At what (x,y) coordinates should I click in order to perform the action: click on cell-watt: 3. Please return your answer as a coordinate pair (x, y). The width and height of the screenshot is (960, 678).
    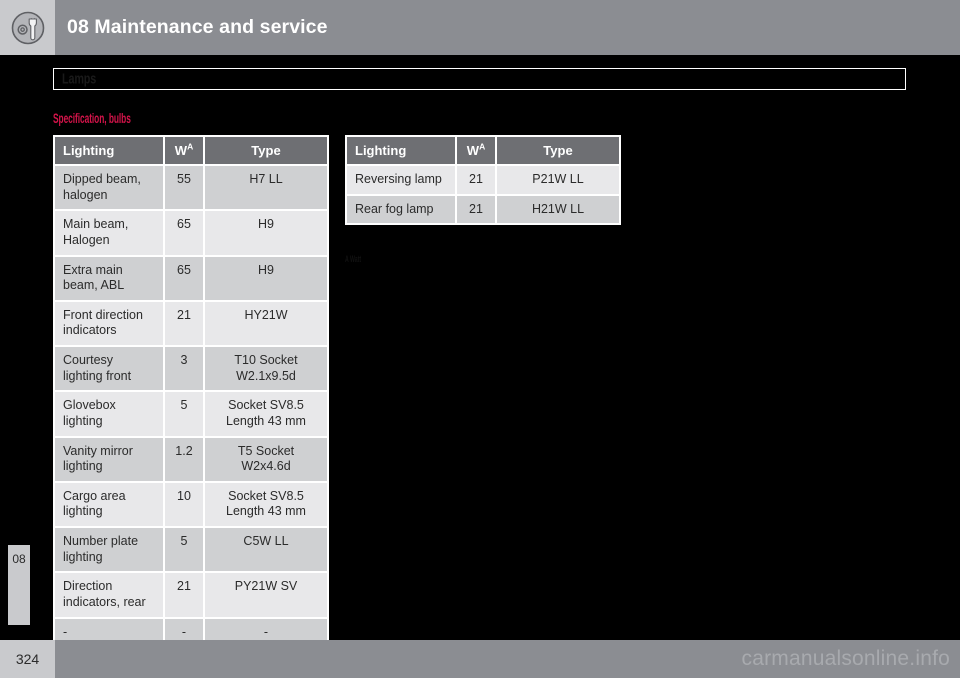
    Looking at the image, I should click on (184, 369).